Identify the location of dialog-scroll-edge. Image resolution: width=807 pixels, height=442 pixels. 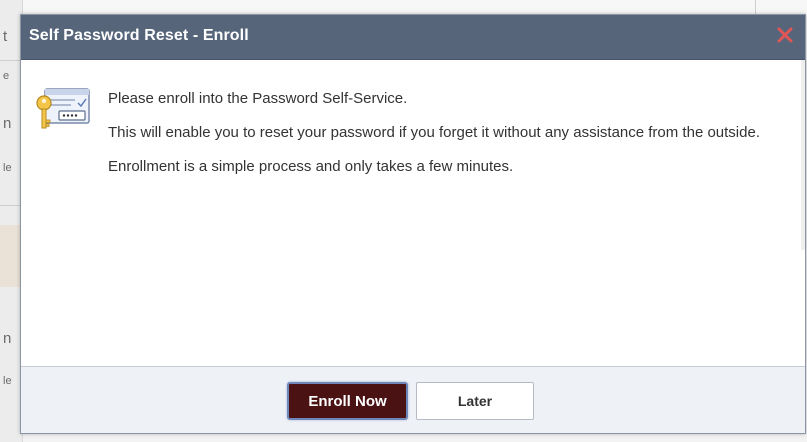
(803, 155).